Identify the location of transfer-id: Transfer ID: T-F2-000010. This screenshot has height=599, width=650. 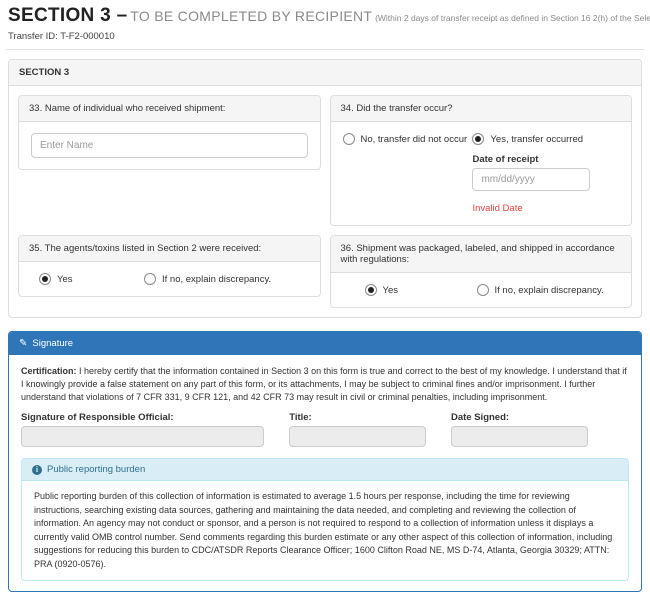
(61, 36).